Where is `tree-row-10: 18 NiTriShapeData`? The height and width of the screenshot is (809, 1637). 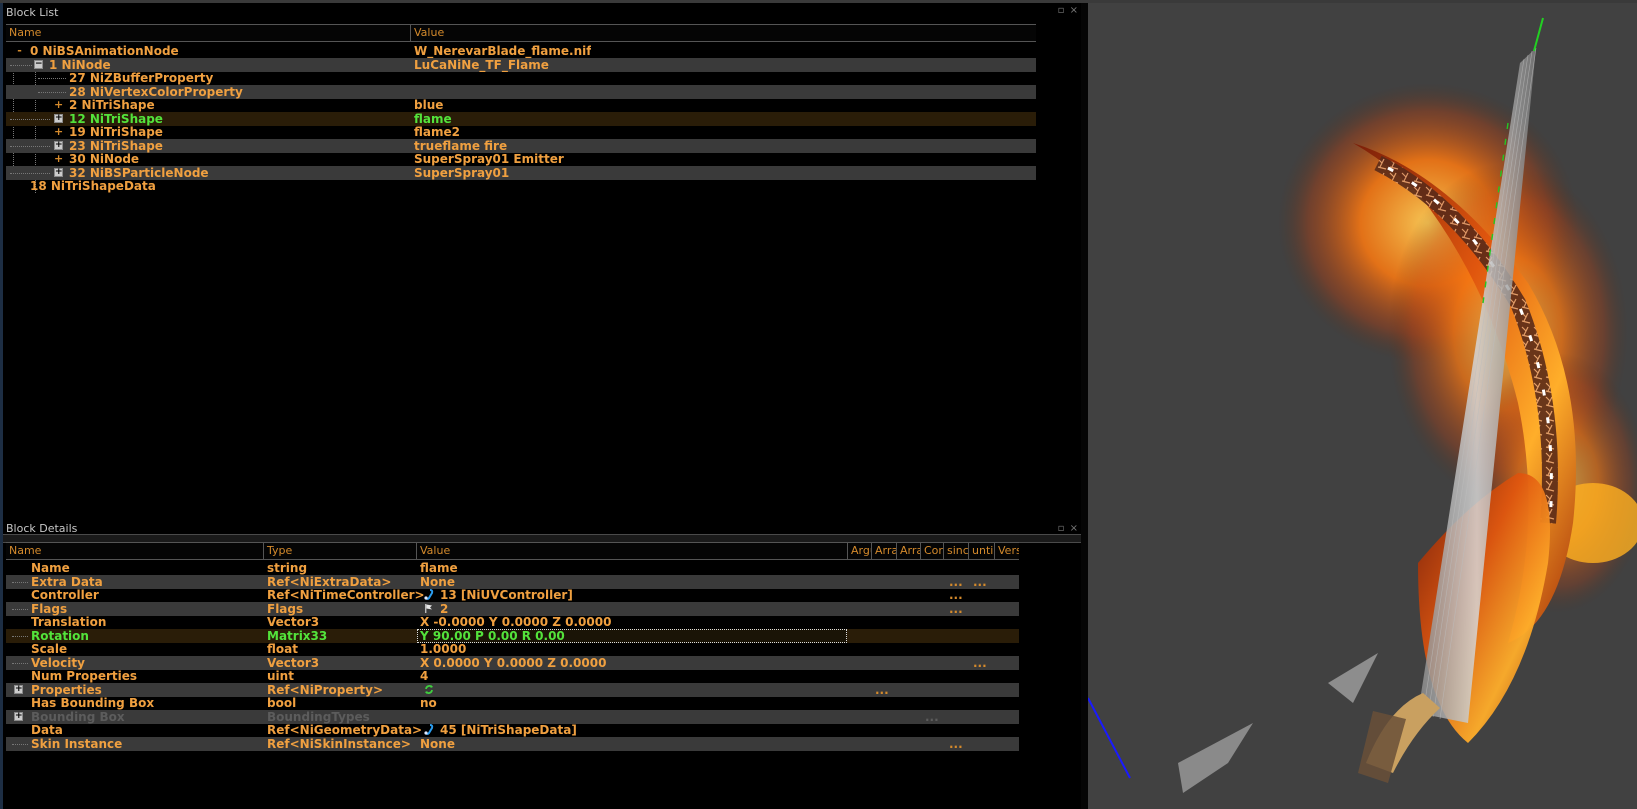
tree-row-10: 18 NiTriShapeData is located at coordinates (521, 186).